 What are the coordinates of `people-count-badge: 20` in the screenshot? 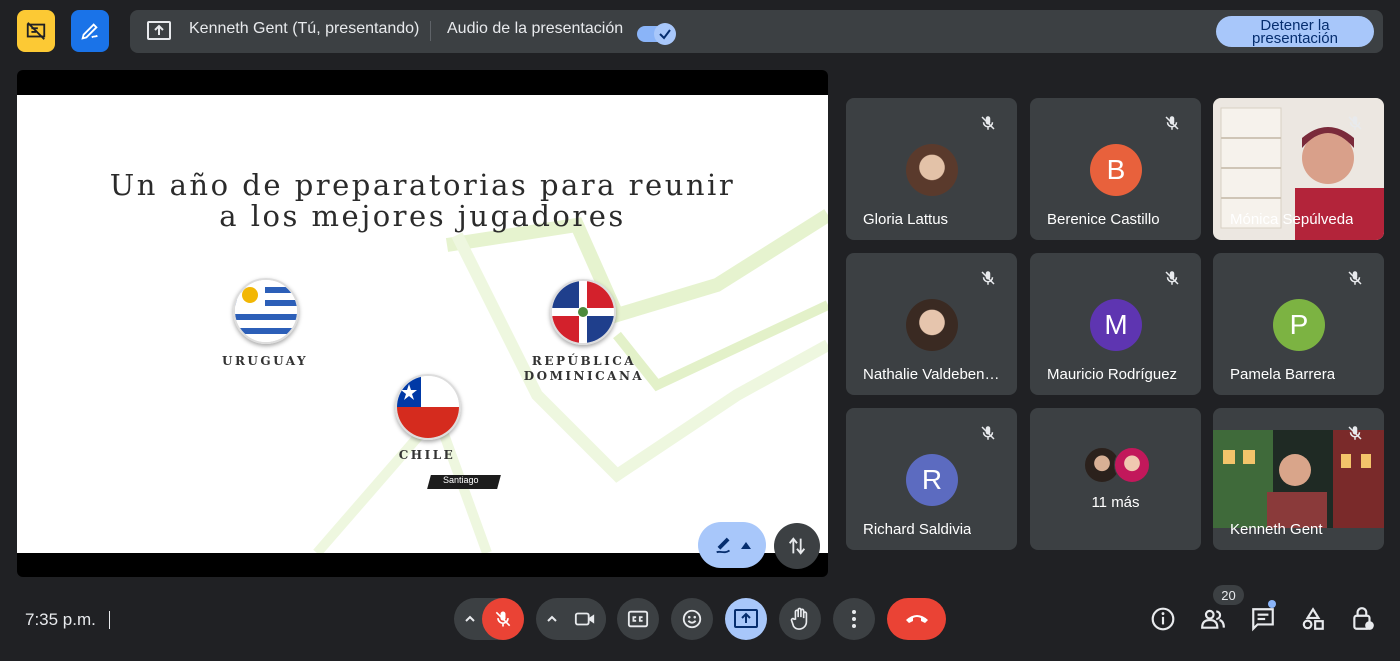 It's located at (1228, 595).